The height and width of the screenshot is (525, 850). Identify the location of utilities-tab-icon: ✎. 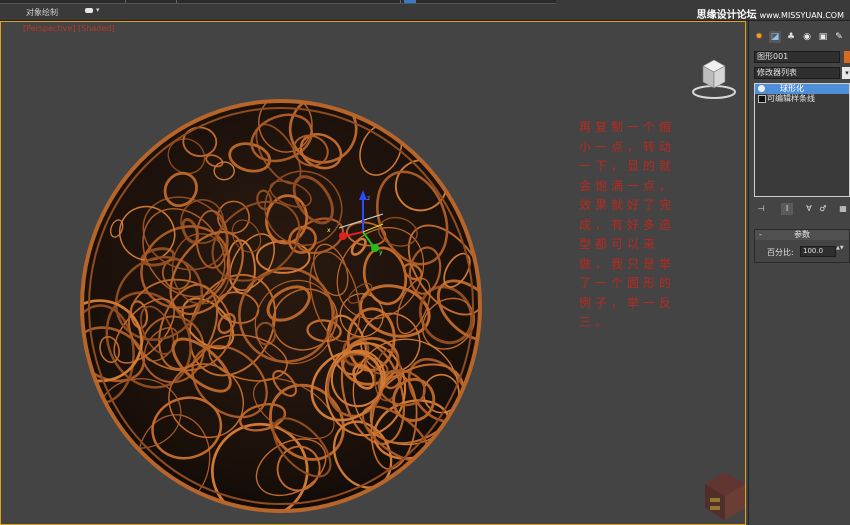
(839, 37).